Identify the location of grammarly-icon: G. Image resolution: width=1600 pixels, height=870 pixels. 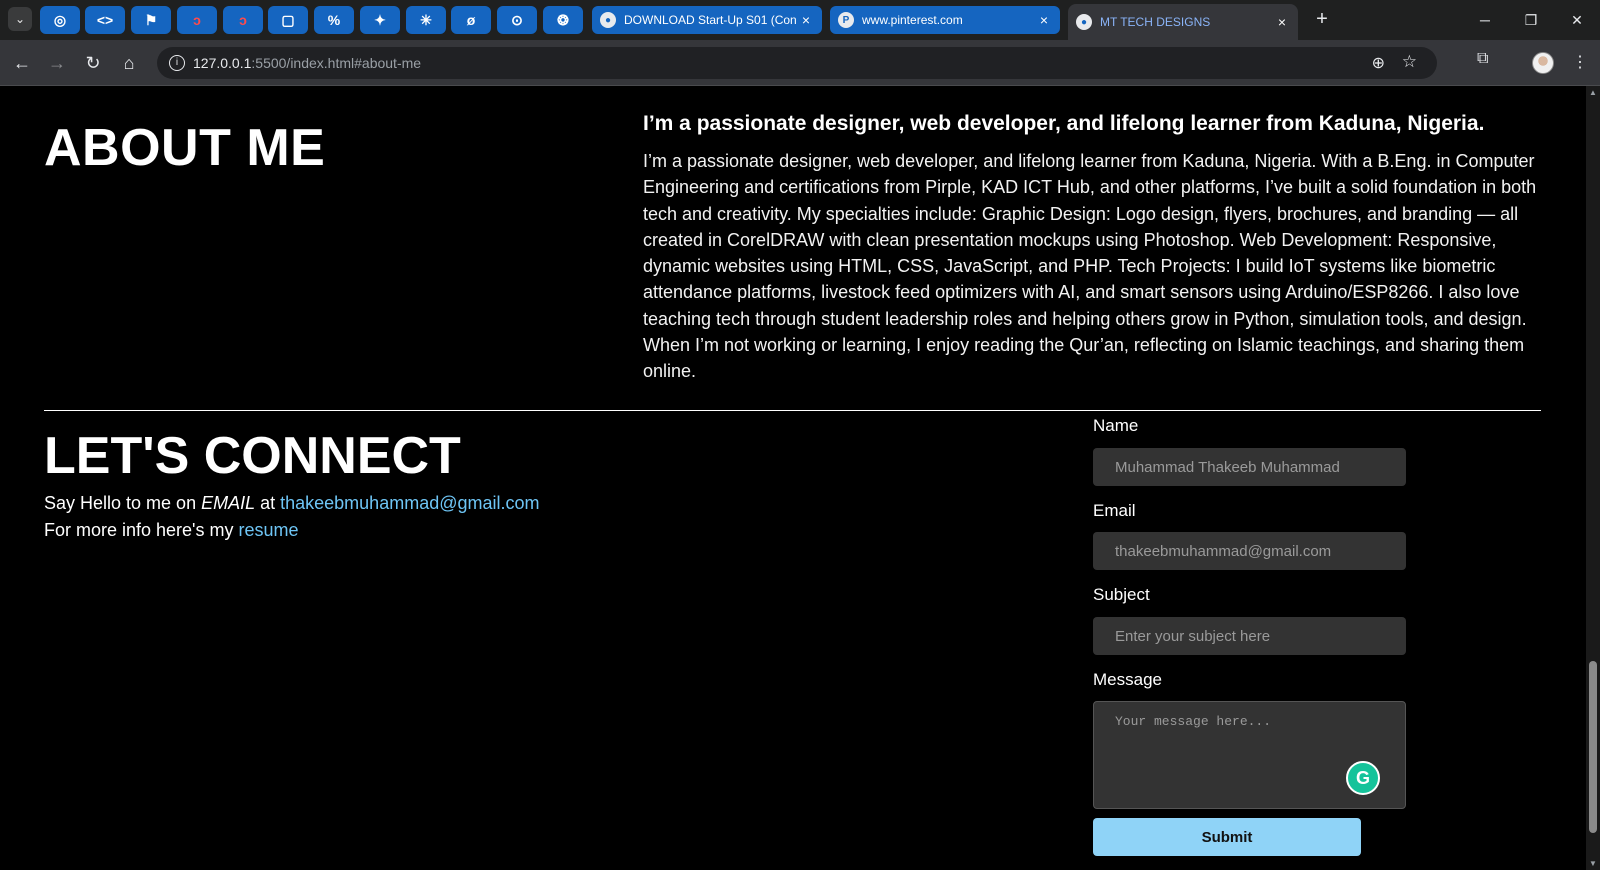
(1363, 778).